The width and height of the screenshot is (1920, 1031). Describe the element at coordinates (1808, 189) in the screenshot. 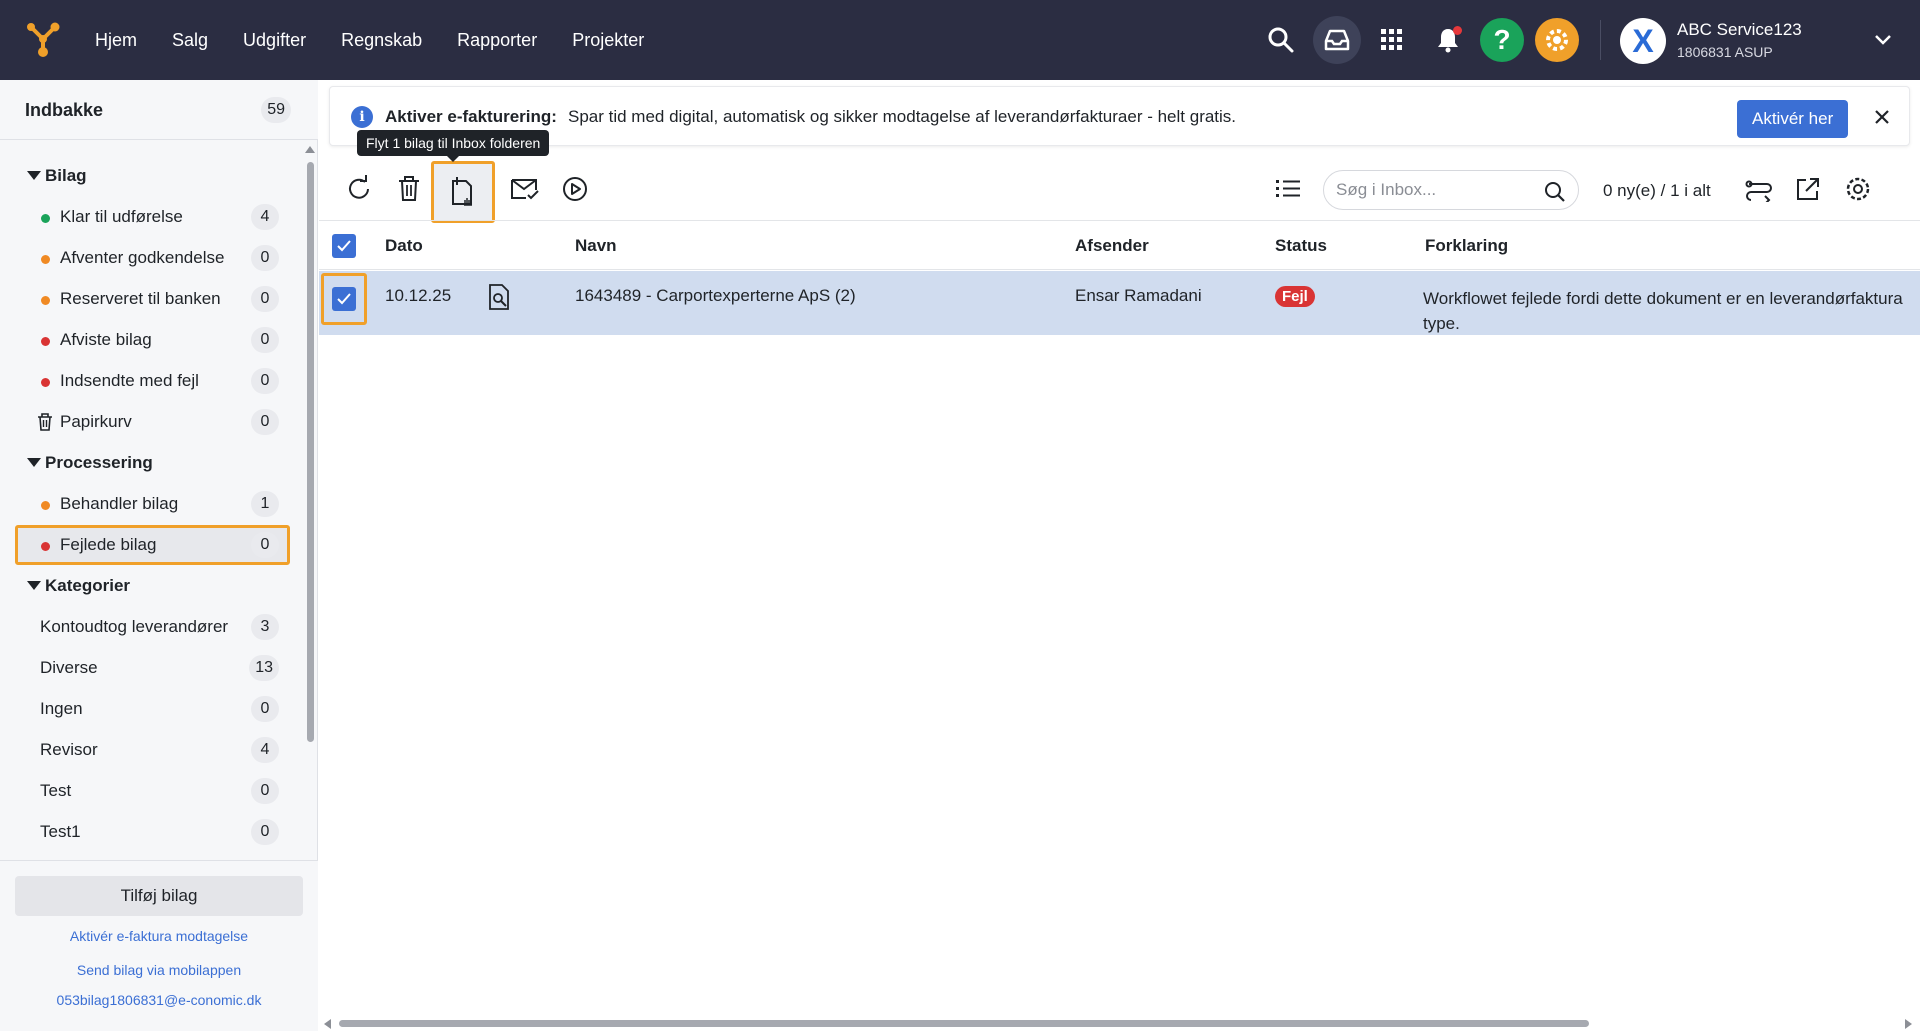

I see `external-link-icon` at that location.